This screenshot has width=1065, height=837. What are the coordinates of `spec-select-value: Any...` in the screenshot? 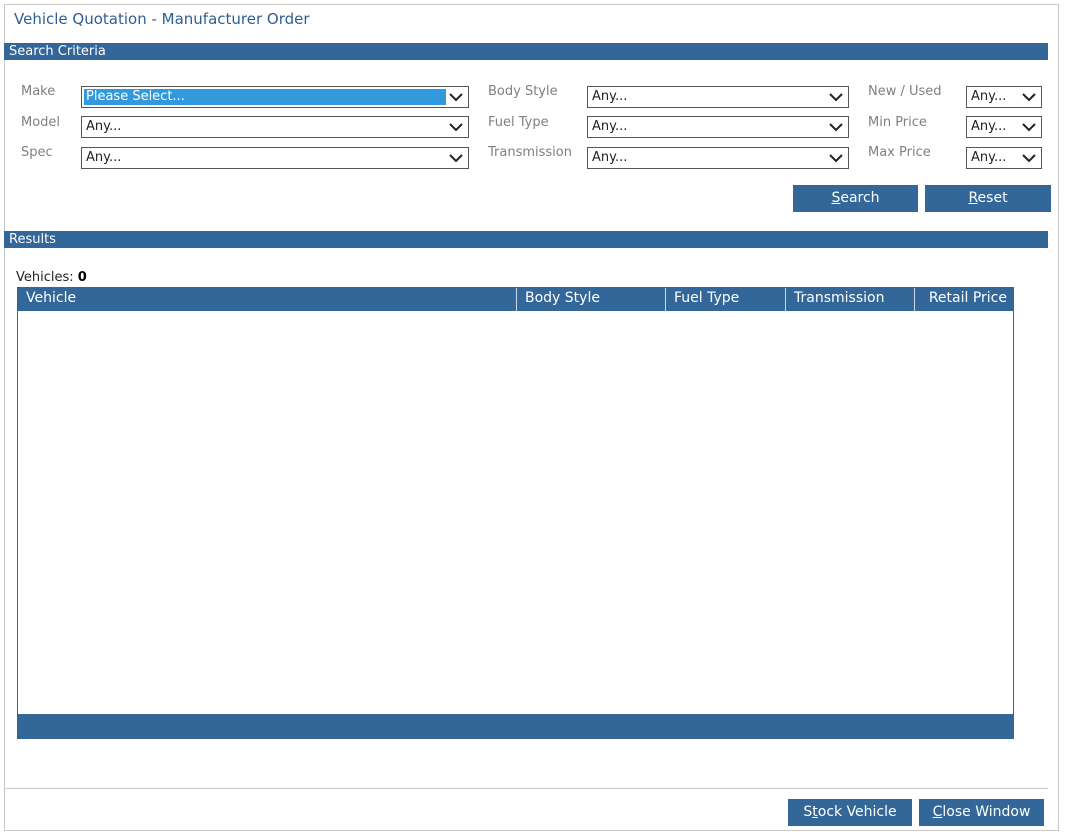 It's located at (104, 157).